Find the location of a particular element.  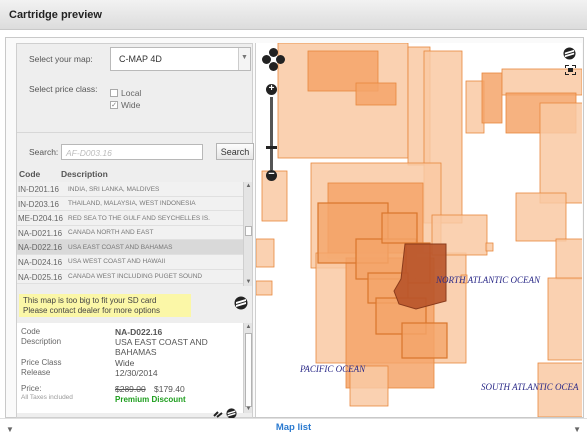

row-description: USA WEST COAST AND HAWAII is located at coordinates (117, 262).